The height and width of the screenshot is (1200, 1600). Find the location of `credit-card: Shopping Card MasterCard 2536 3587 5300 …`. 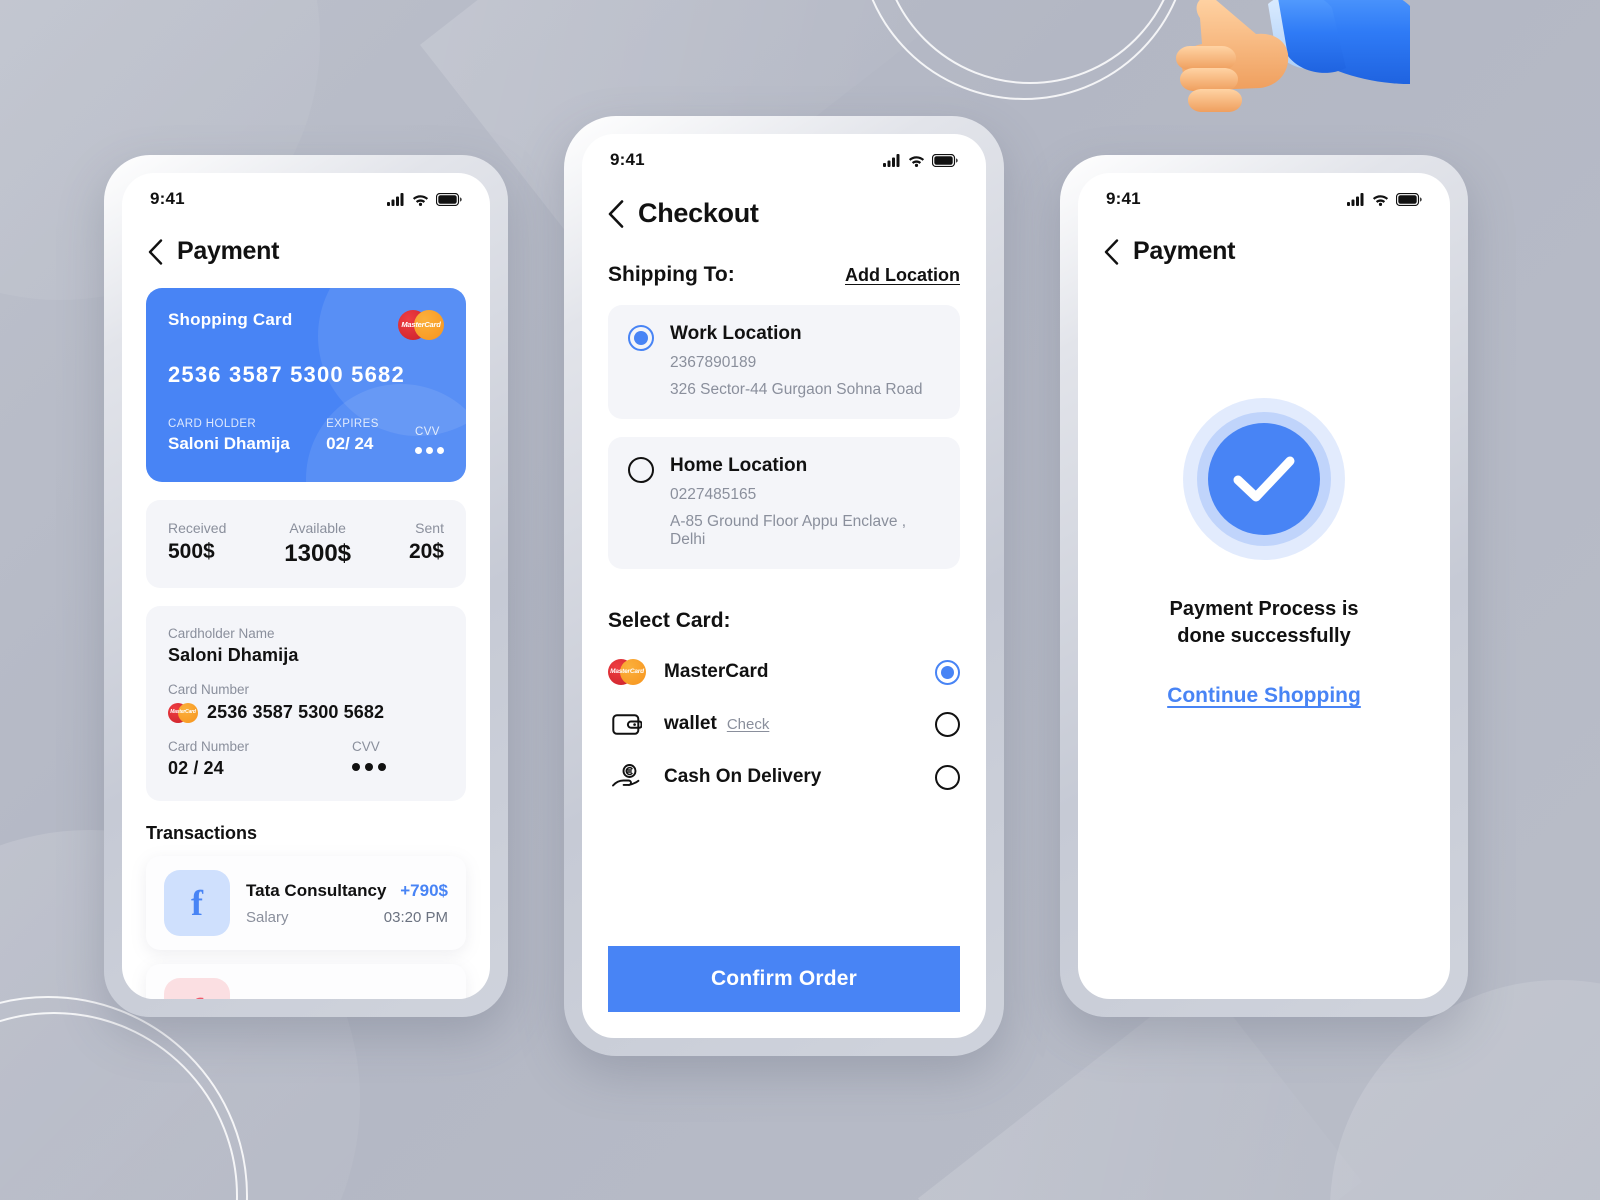

credit-card: Shopping Card MasterCard 2536 3587 5300 … is located at coordinates (306, 385).